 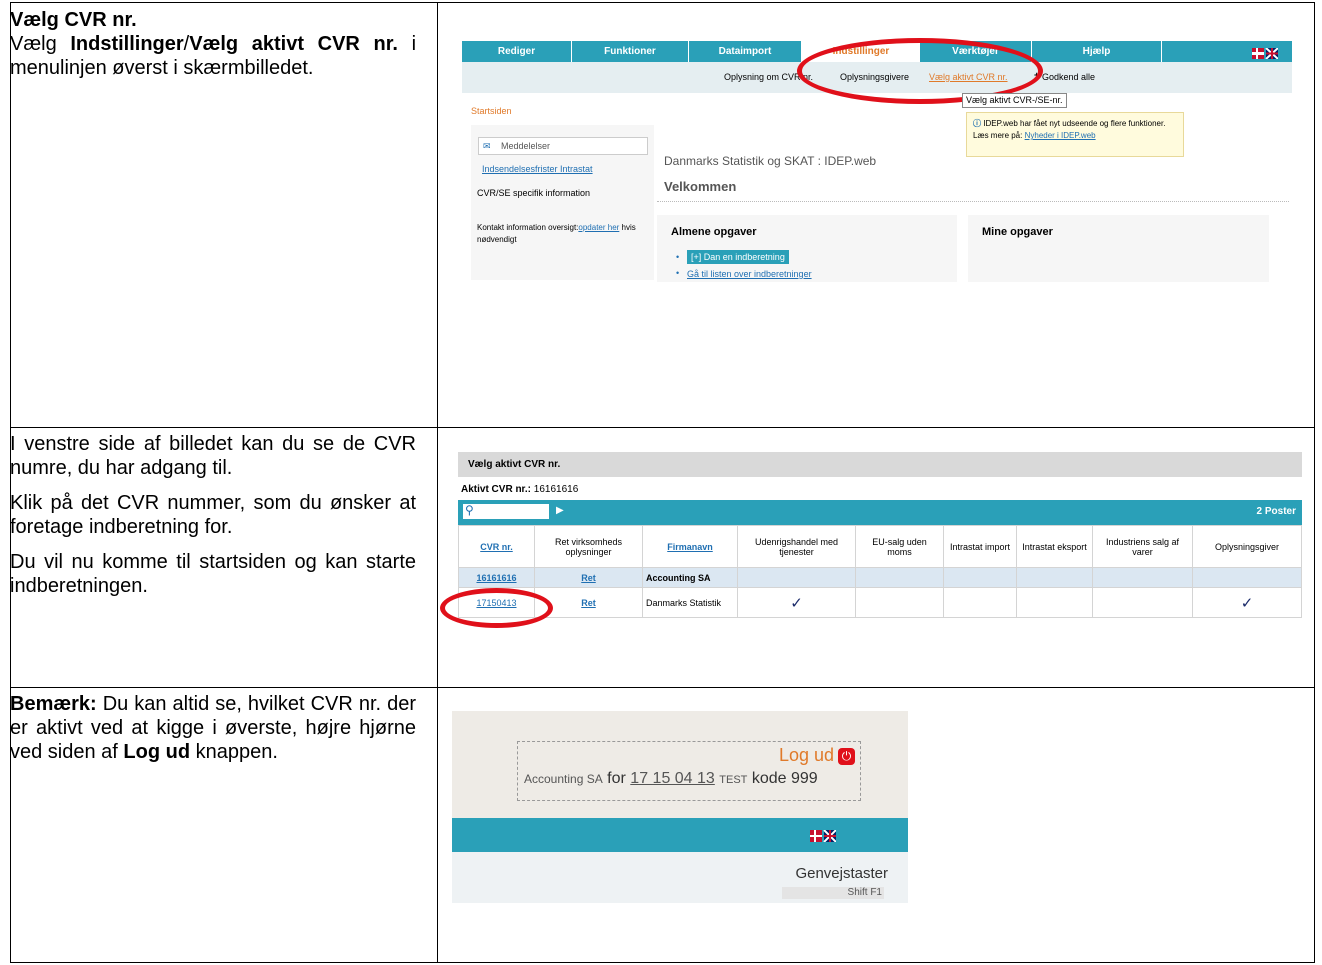 I want to click on cvrse-info: CVR/SE specifik information, so click(x=534, y=193).